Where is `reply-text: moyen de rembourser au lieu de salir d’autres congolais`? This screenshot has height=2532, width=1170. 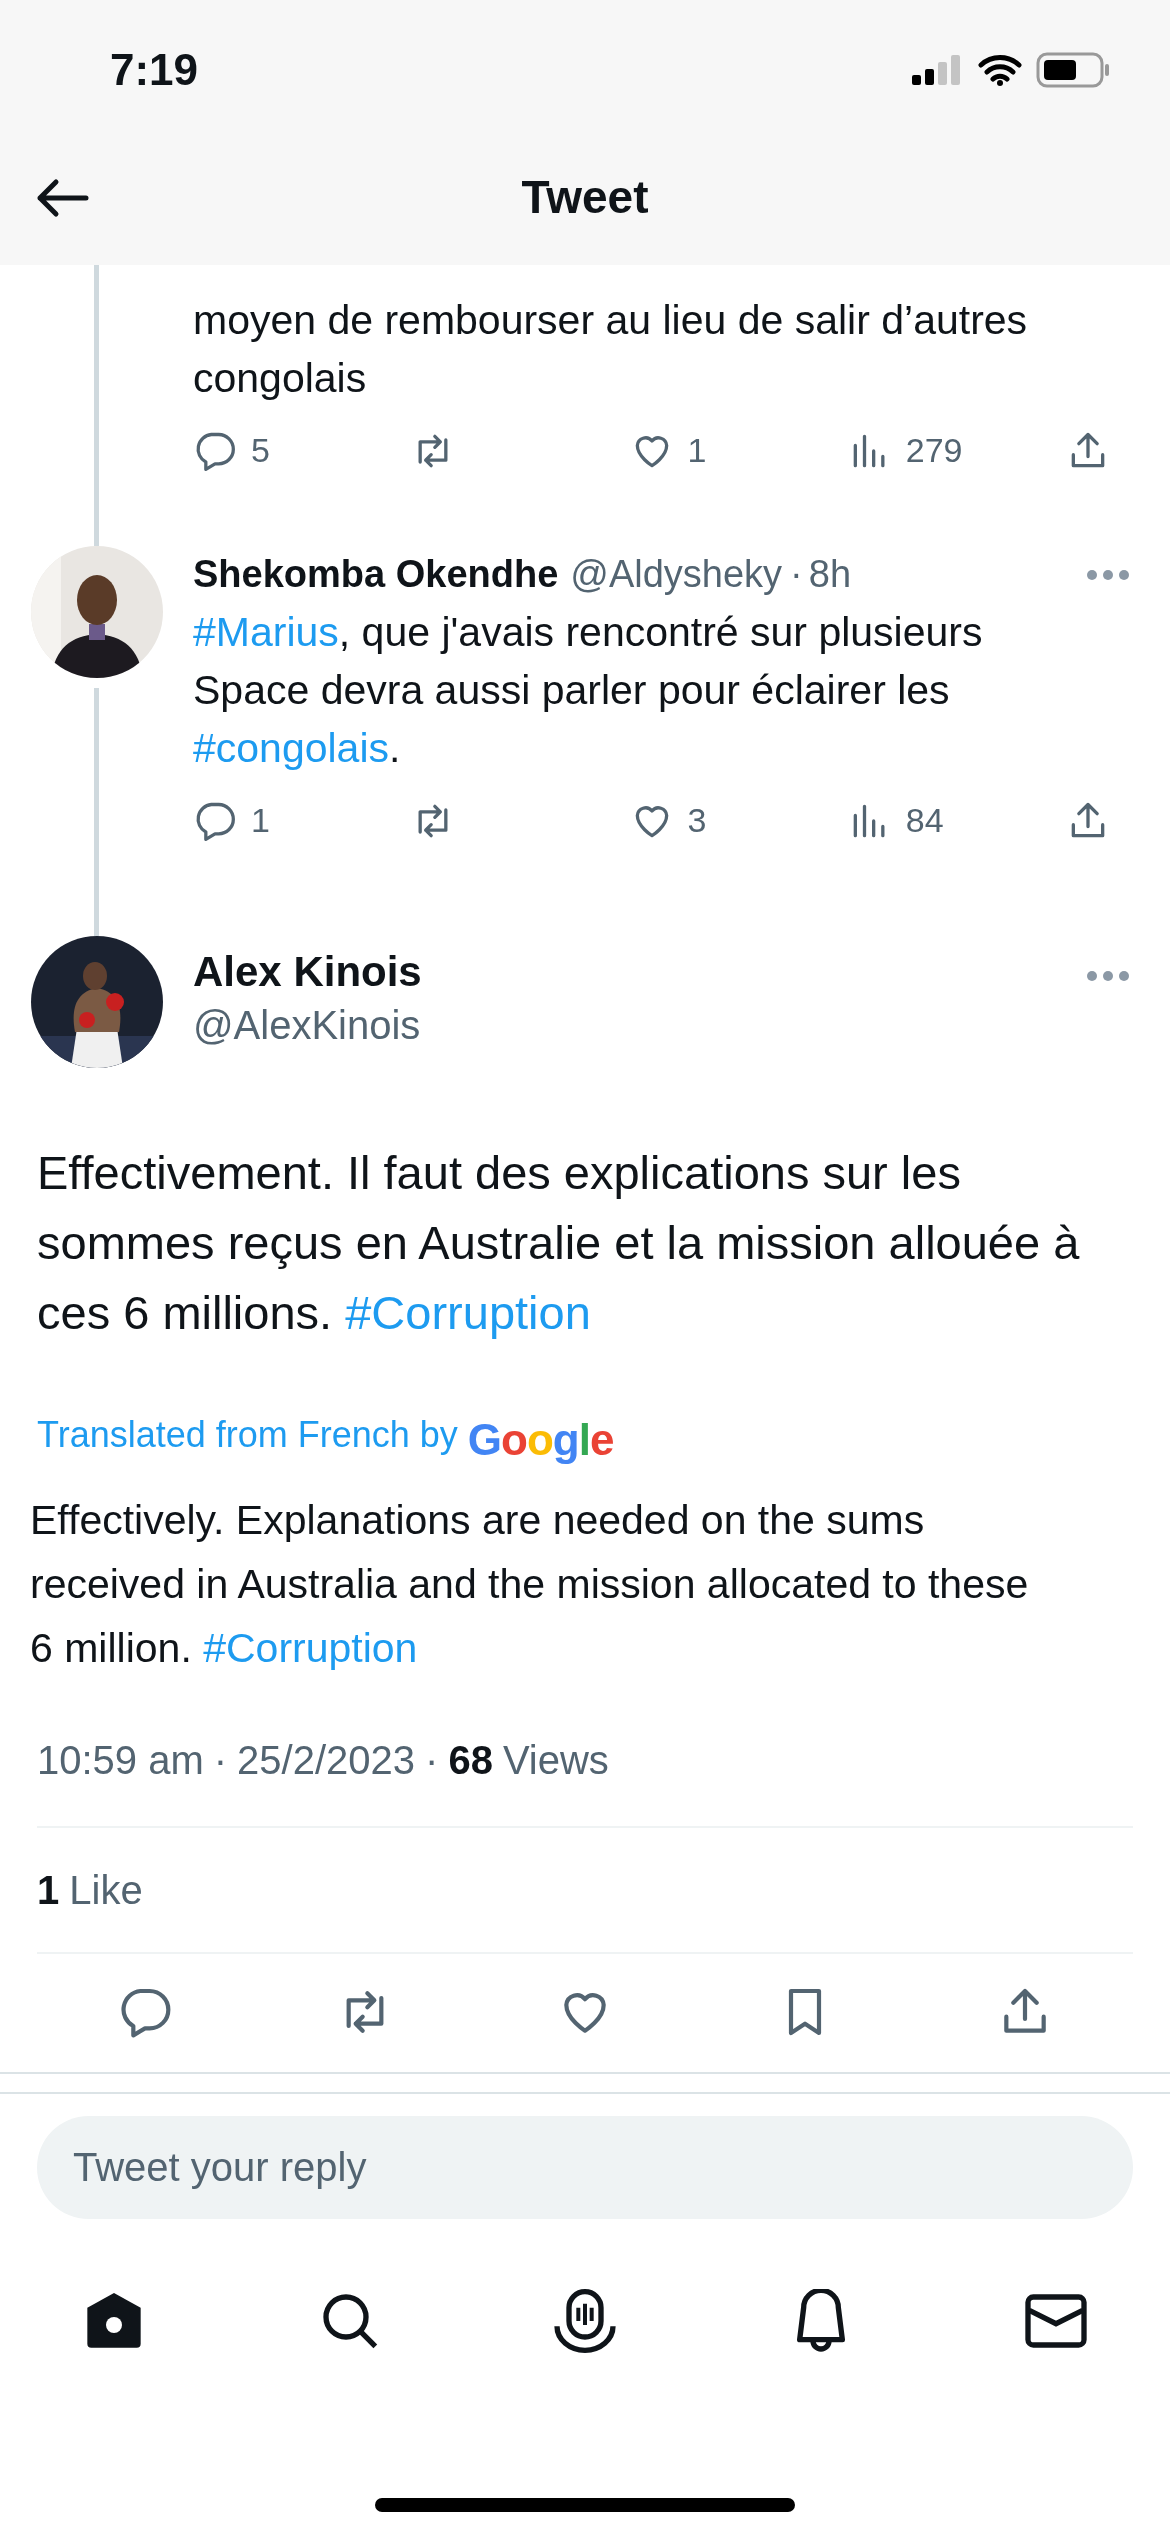 reply-text: moyen de rembourser au lieu de salir d’autres congolais is located at coordinates (611, 349).